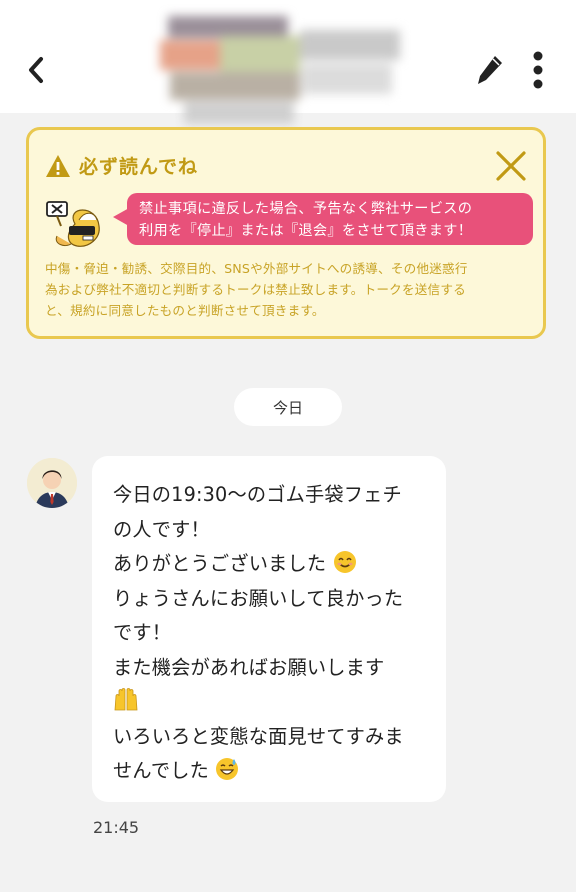  I want to click on message-line: また機会があればお願いします, so click(249, 667).